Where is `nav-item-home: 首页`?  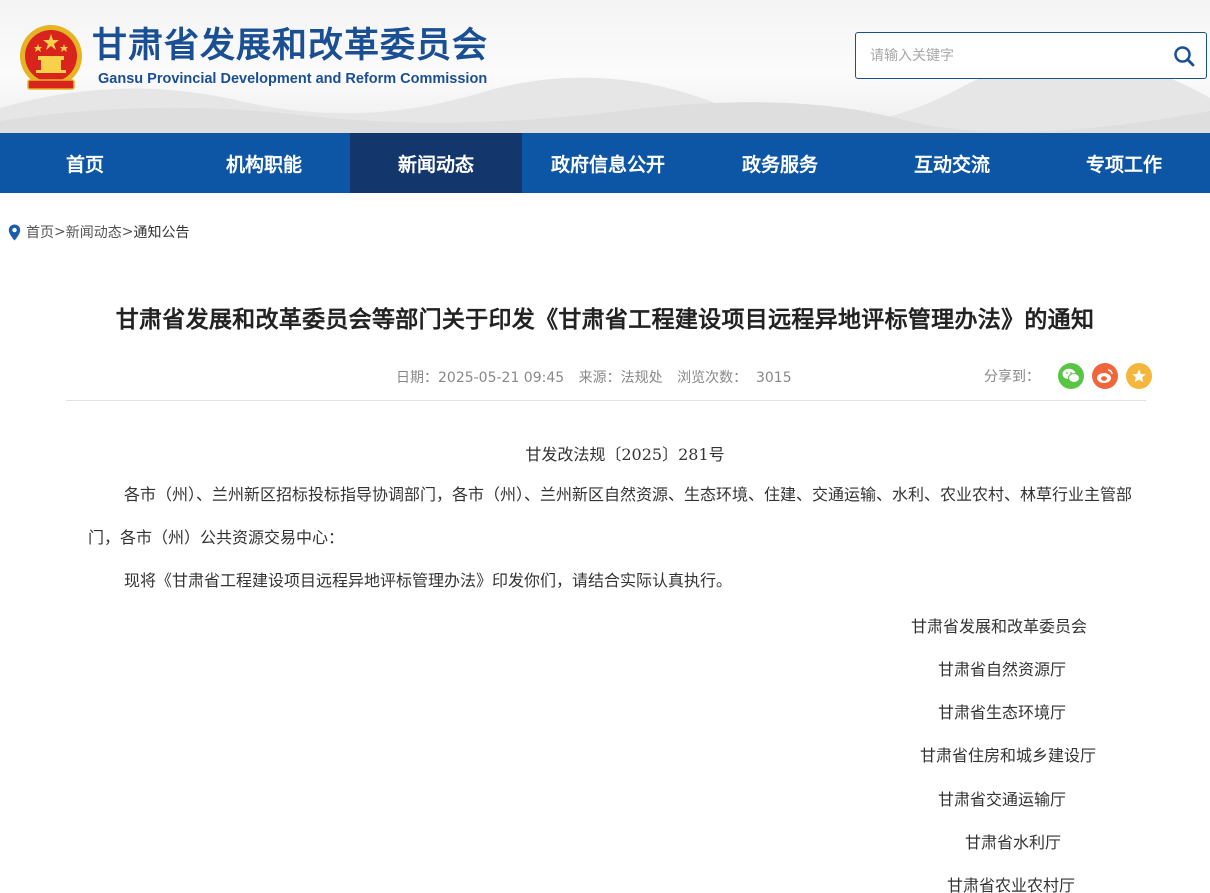
nav-item-home: 首页 is located at coordinates (89, 163).